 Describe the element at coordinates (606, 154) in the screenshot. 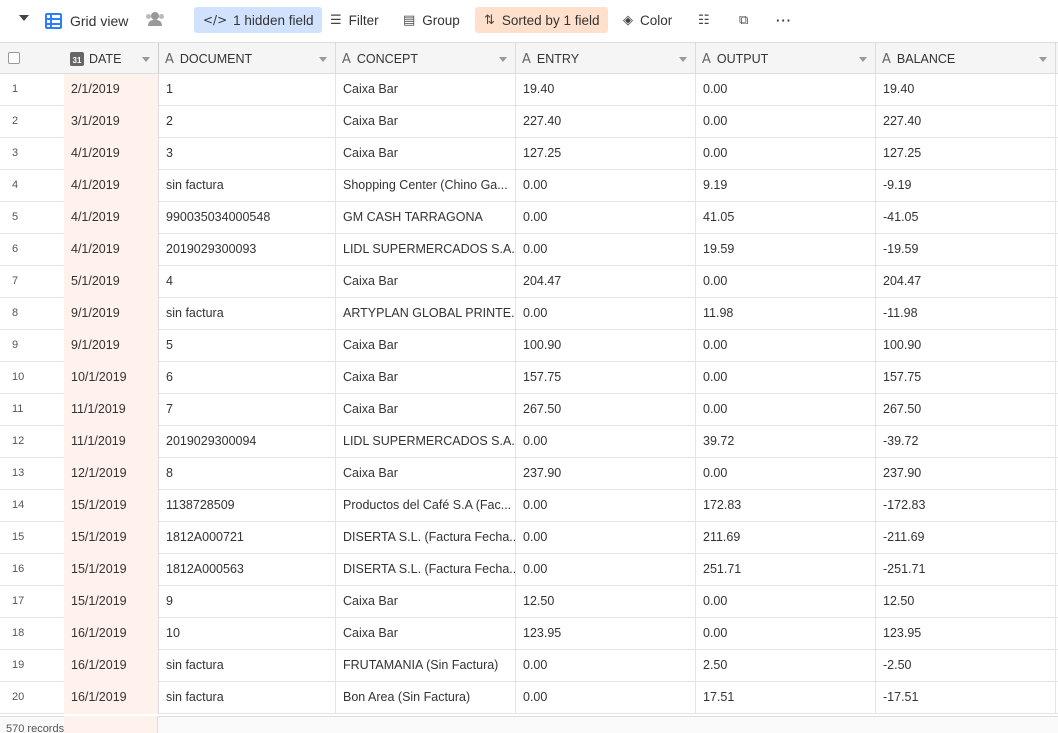

I see `cell-entry: 127.25` at that location.